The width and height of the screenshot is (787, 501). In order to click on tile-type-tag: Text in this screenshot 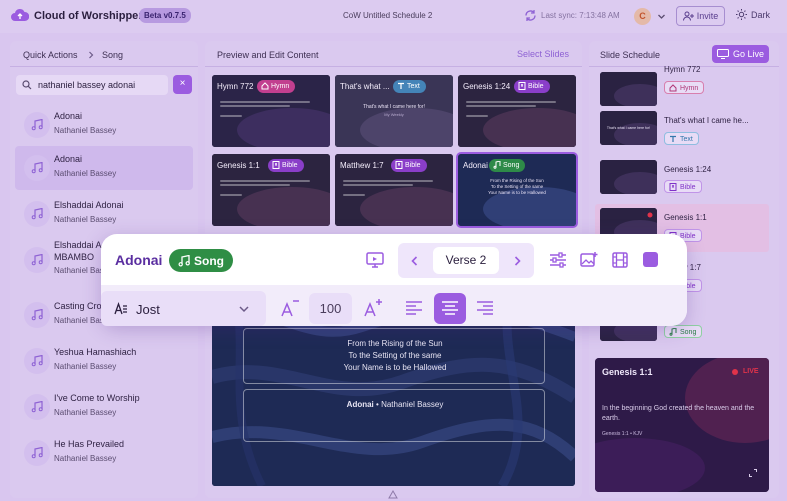, I will do `click(409, 86)`.